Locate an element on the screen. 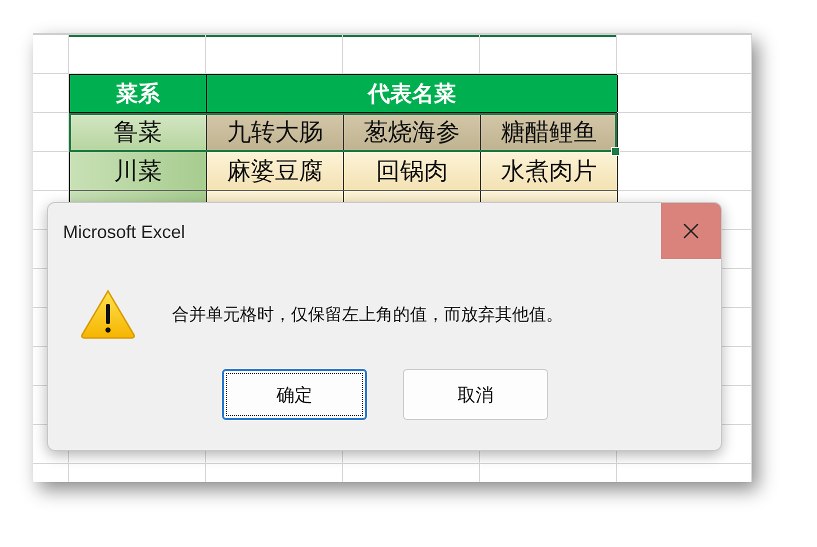  table-cell: 葱烧海参 is located at coordinates (412, 132).